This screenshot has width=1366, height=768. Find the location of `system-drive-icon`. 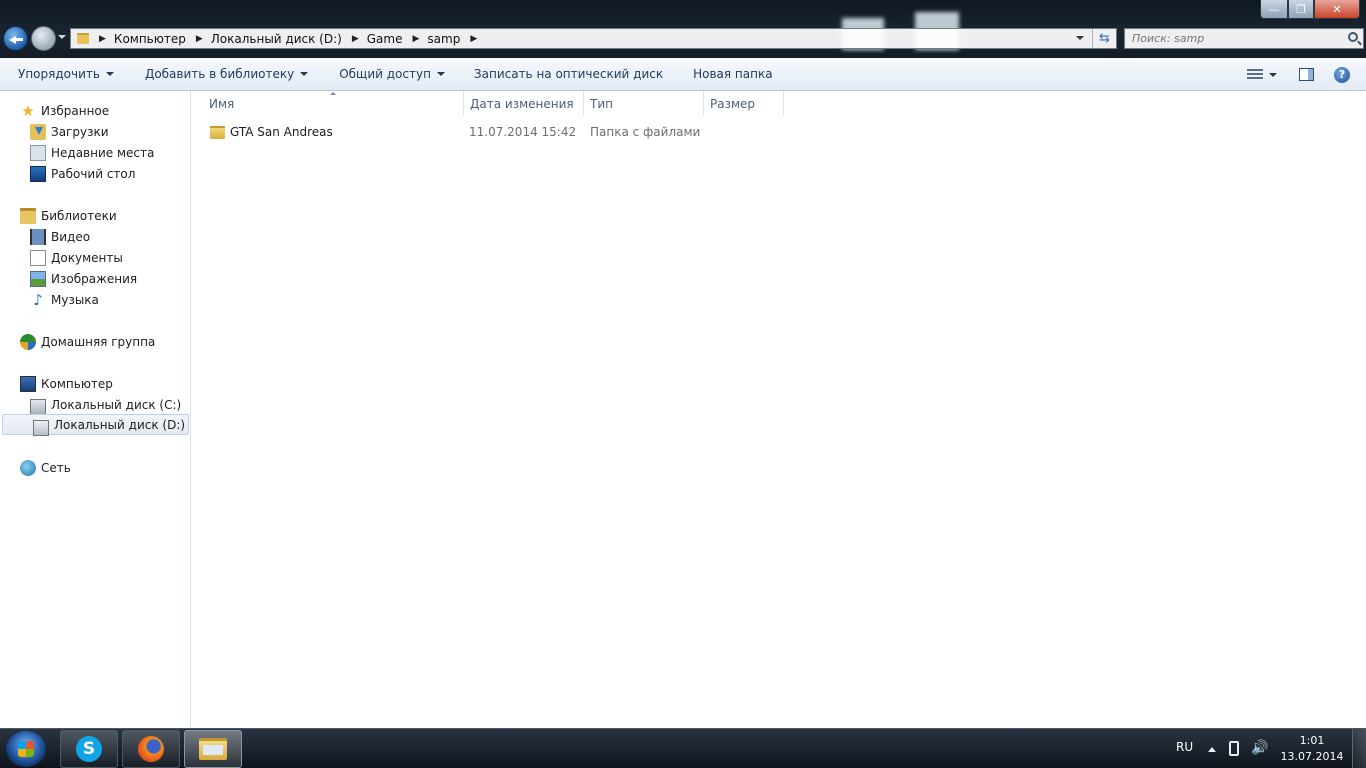

system-drive-icon is located at coordinates (38, 407).